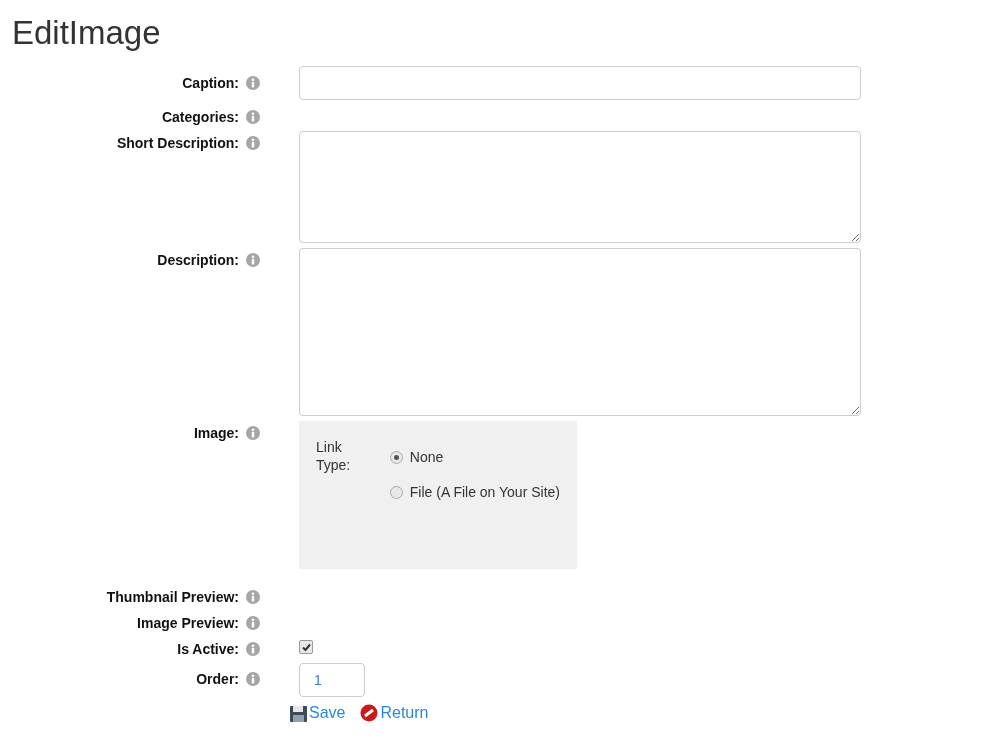 The width and height of the screenshot is (1005, 755). What do you see at coordinates (87, 33) in the screenshot?
I see `page-title: EditImage` at bounding box center [87, 33].